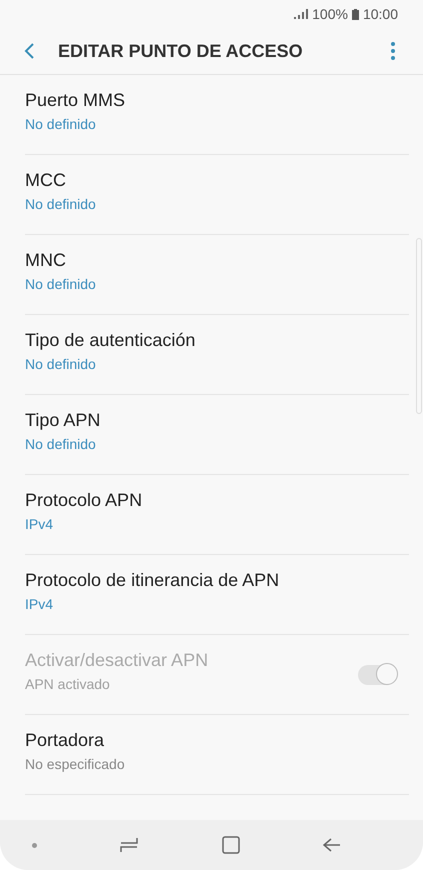 The image size is (423, 870). What do you see at coordinates (355, 14) in the screenshot?
I see `battery-icon` at bounding box center [355, 14].